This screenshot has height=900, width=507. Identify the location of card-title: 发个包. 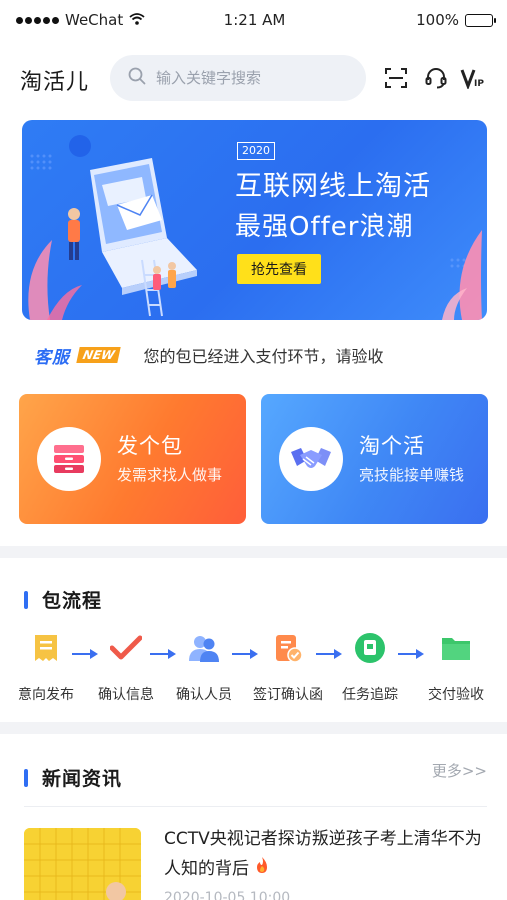
(150, 446).